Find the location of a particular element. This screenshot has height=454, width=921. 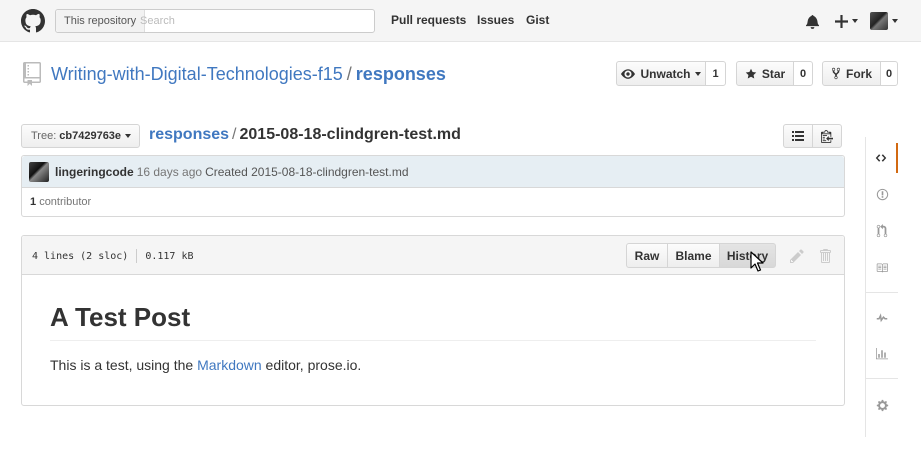

markdown-heading: A Test Post is located at coordinates (120, 317).